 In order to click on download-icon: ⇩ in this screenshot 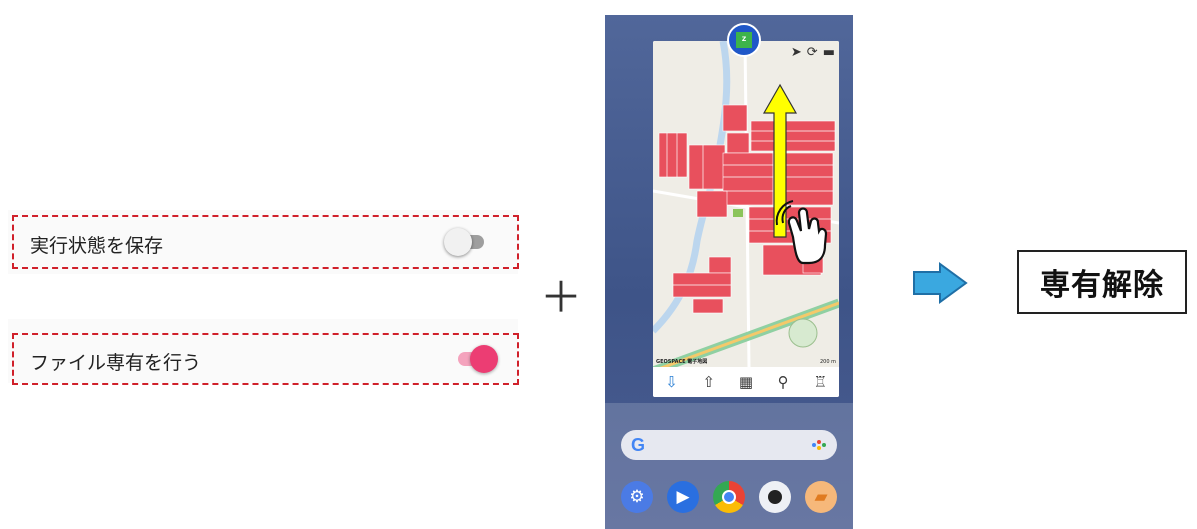, I will do `click(672, 382)`.